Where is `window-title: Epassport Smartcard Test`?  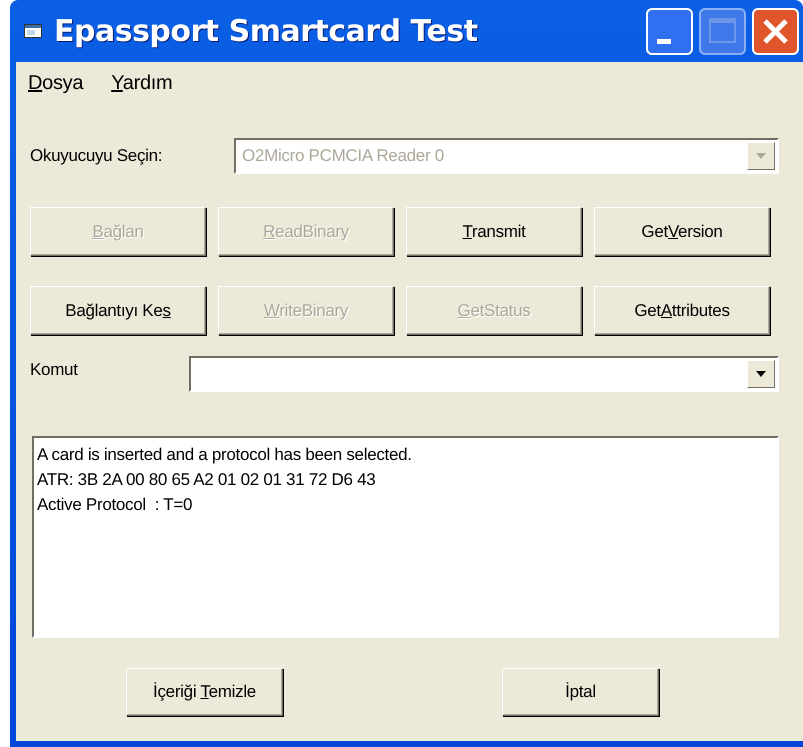
window-title: Epassport Smartcard Test is located at coordinates (266, 31).